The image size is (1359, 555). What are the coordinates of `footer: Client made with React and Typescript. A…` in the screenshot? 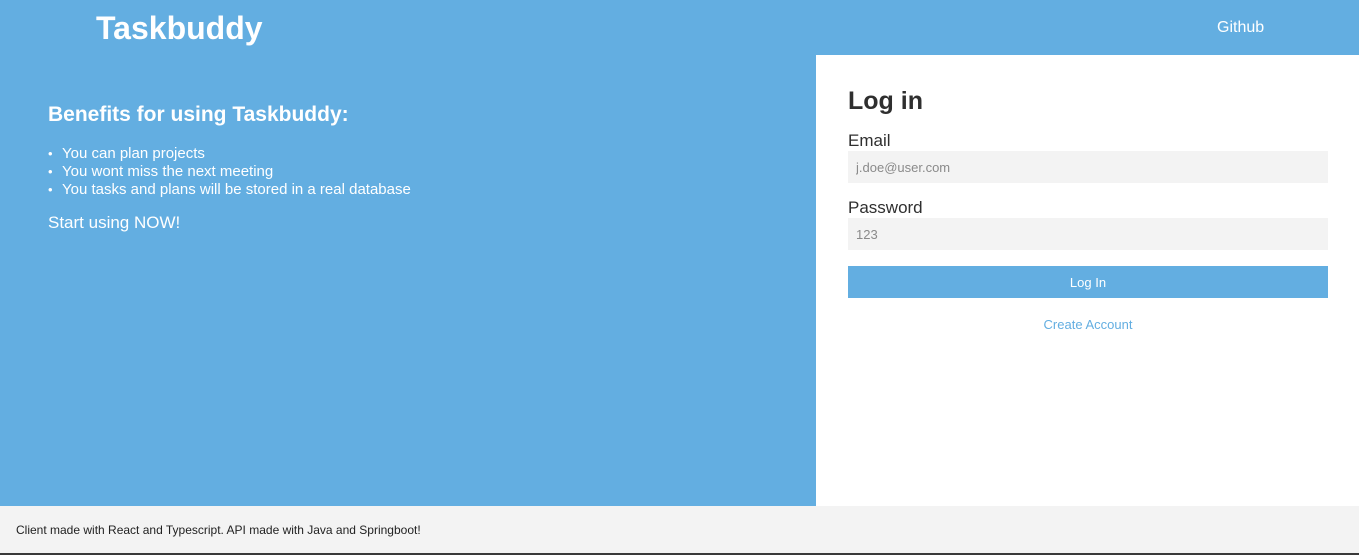 It's located at (679, 530).